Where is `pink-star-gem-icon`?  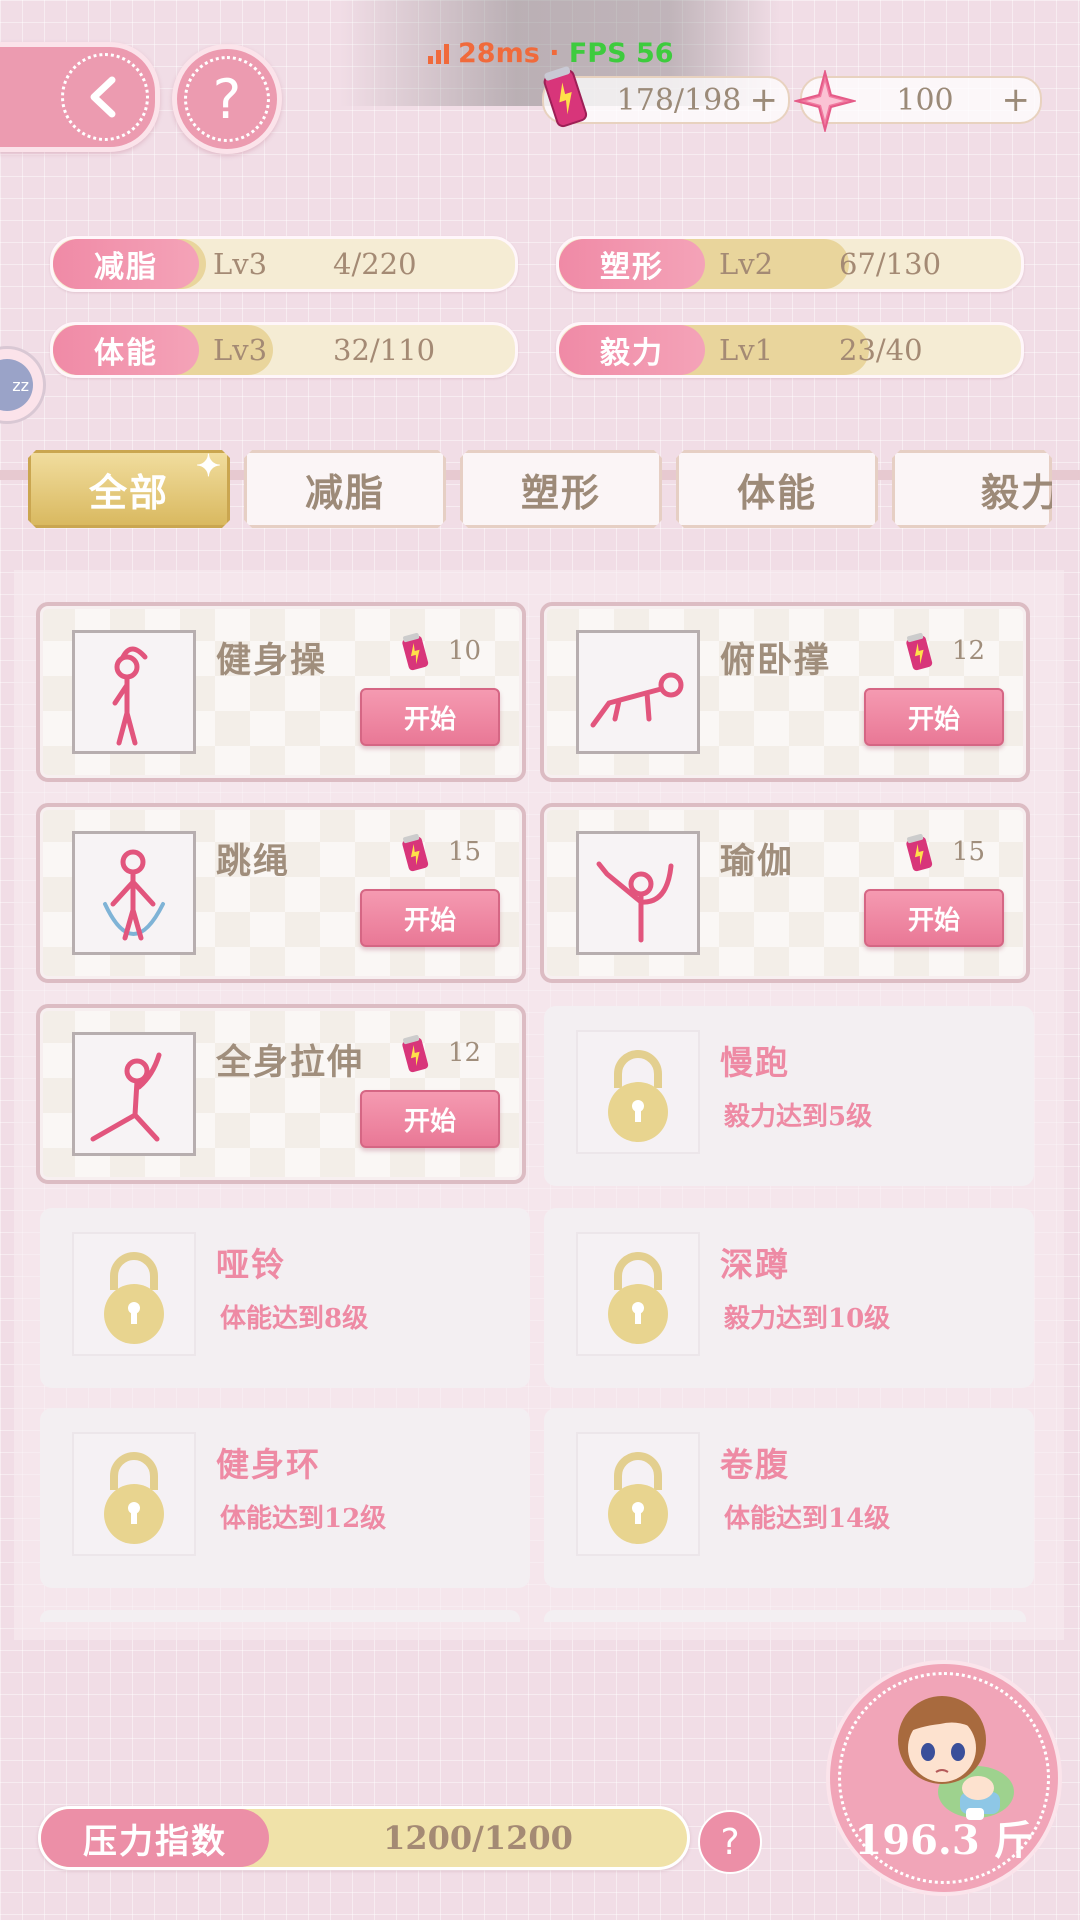
pink-star-gem-icon is located at coordinates (825, 101).